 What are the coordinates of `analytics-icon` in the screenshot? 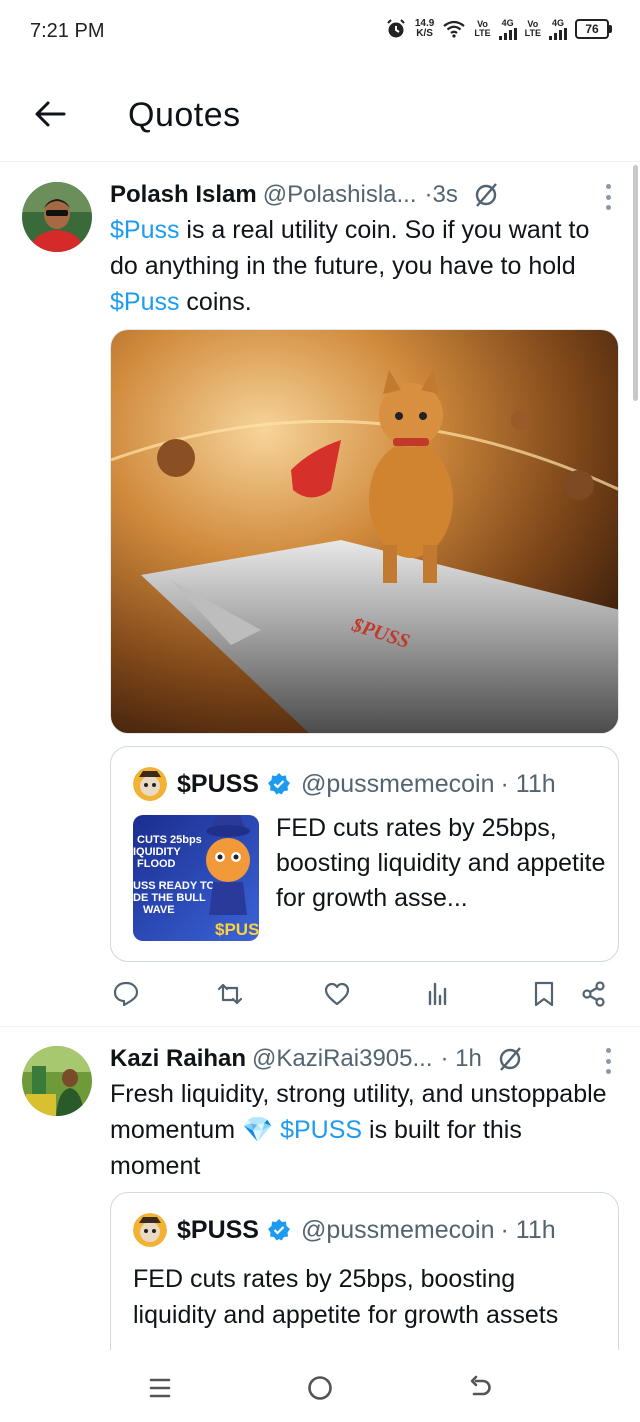 It's located at (437, 994).